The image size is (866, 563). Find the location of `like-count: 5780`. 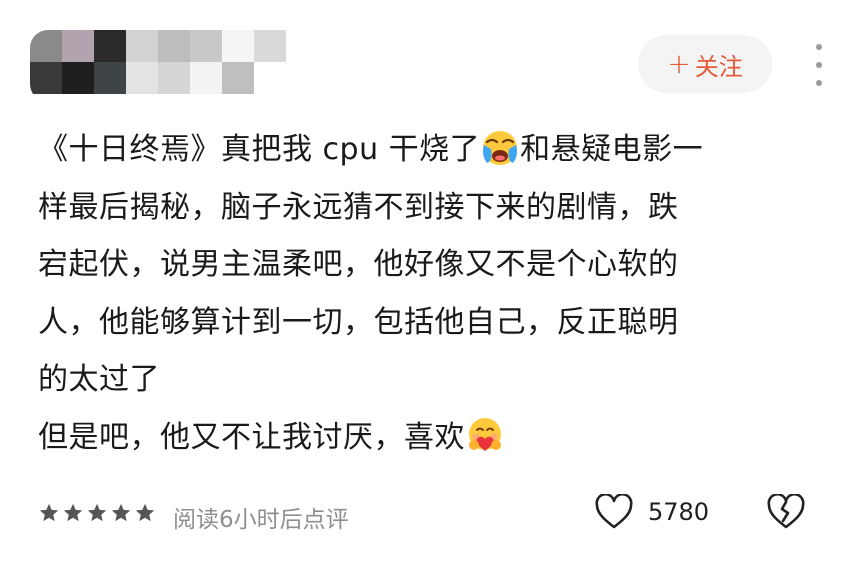

like-count: 5780 is located at coordinates (679, 512).